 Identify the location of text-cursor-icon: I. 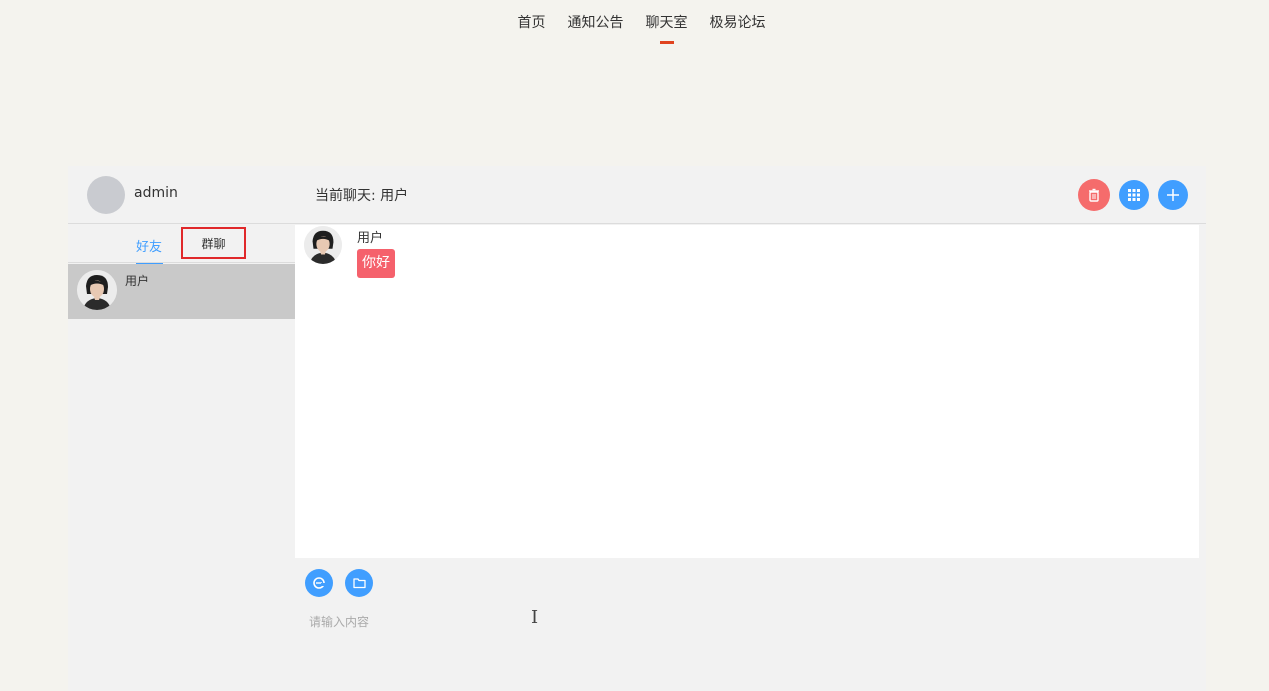
(535, 617).